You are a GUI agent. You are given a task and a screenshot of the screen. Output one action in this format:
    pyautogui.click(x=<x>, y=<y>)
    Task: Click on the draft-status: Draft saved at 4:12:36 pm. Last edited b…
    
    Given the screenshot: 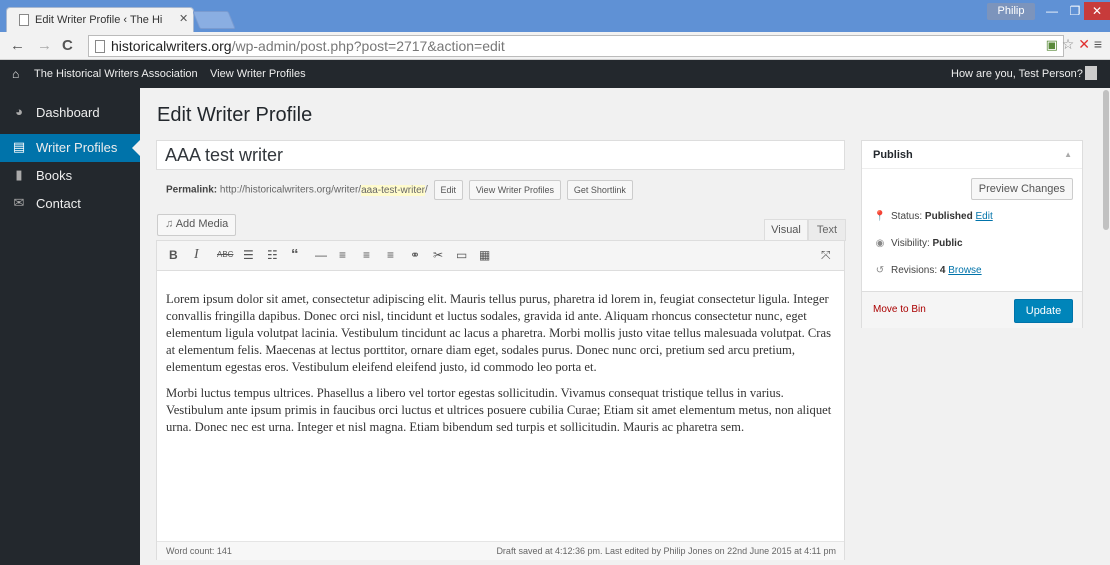 What is the action you would take?
    pyautogui.click(x=666, y=551)
    